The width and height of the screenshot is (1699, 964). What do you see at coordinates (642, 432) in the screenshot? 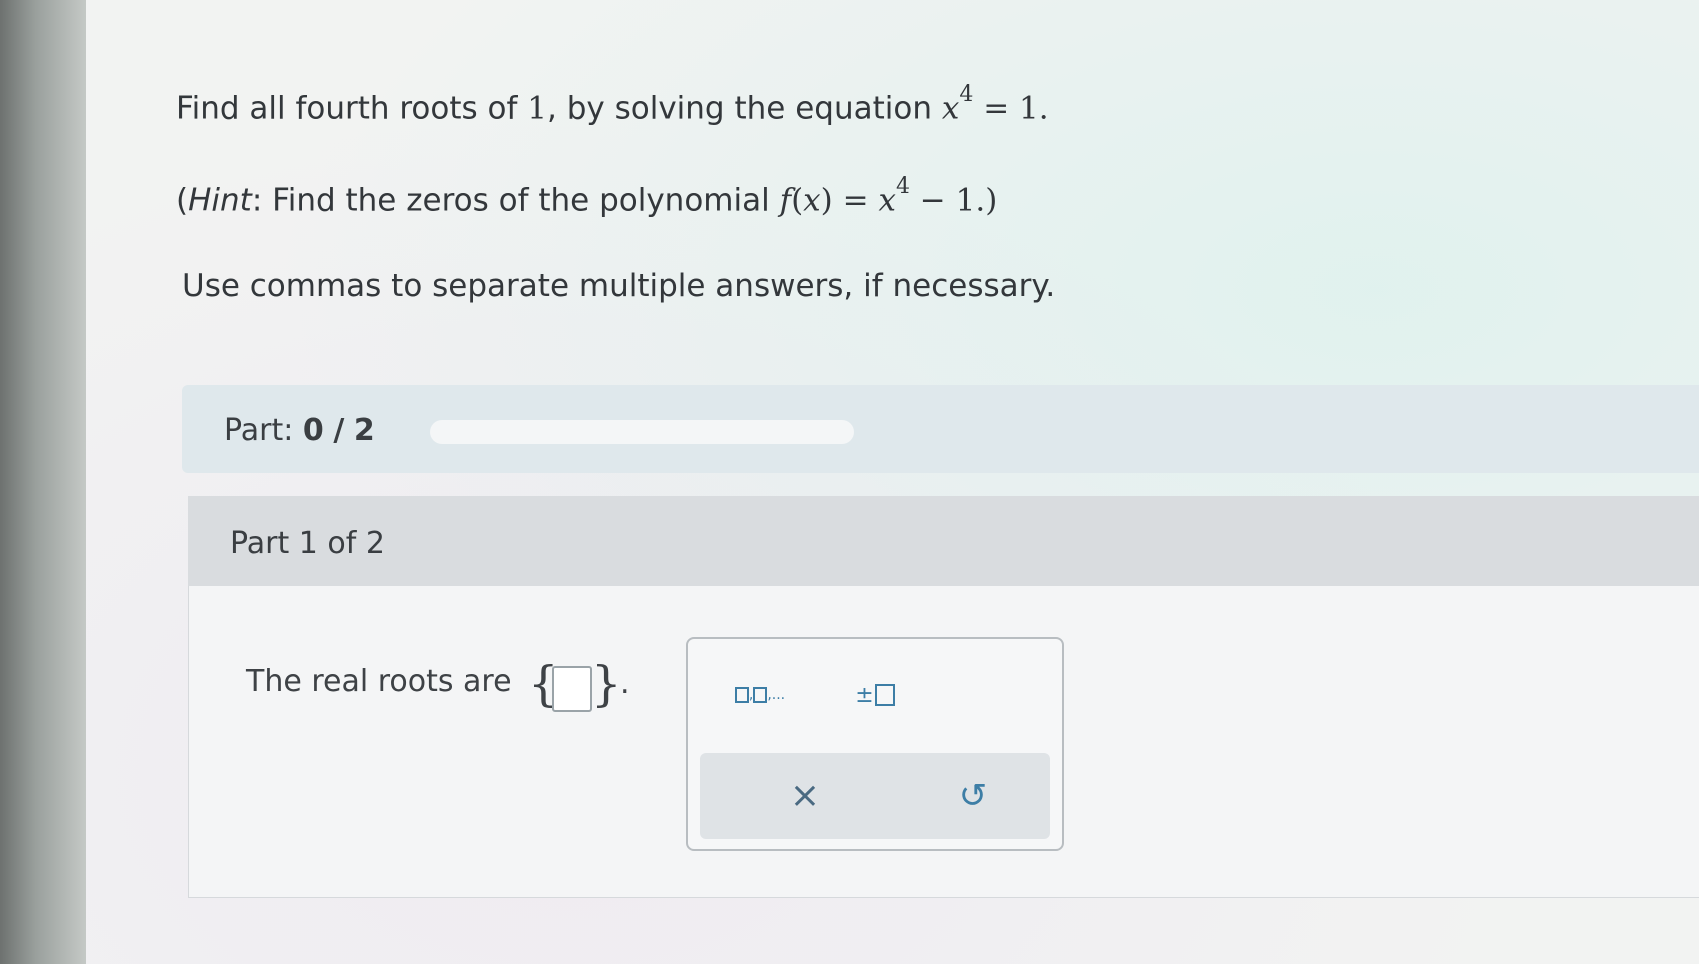
I see `progress-track` at bounding box center [642, 432].